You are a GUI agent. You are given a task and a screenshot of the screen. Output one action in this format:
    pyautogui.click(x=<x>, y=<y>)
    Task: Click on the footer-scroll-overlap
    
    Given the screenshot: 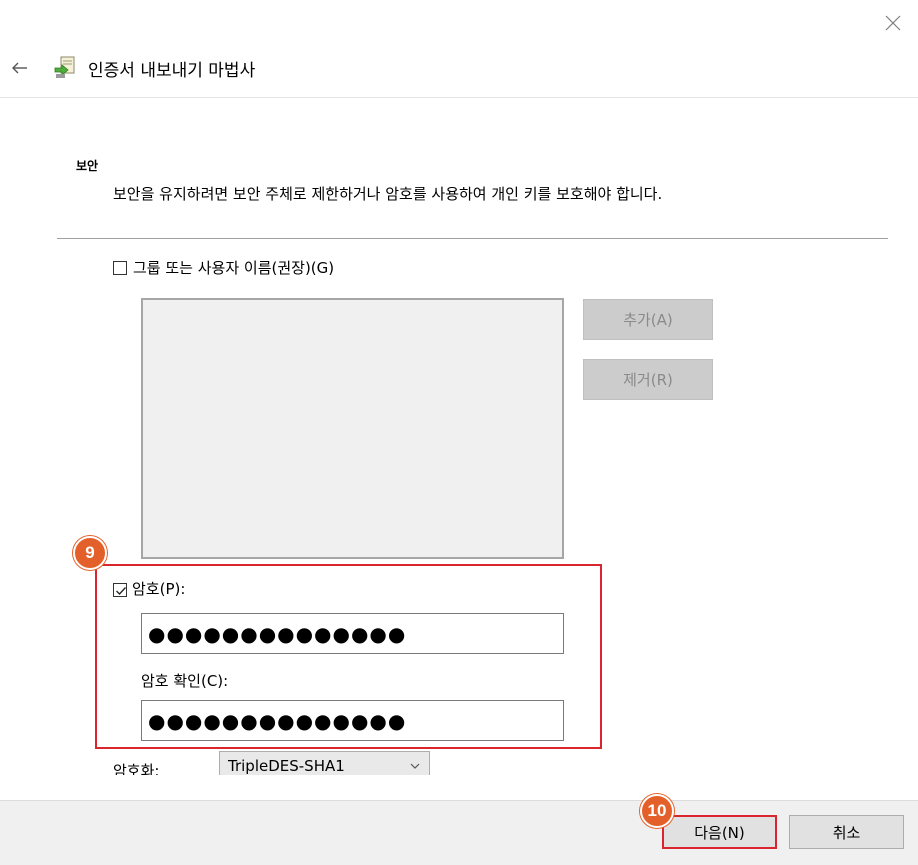 What is the action you would take?
    pyautogui.click(x=459, y=788)
    